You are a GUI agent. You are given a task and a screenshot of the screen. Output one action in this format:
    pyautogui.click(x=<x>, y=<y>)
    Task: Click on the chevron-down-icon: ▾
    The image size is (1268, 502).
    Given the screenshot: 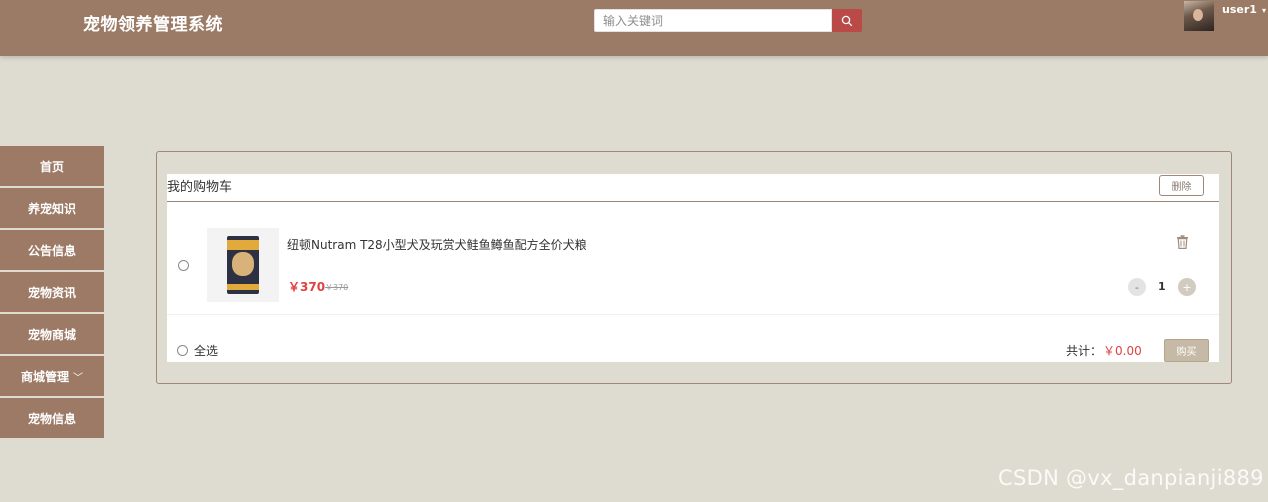 What is the action you would take?
    pyautogui.click(x=1264, y=10)
    